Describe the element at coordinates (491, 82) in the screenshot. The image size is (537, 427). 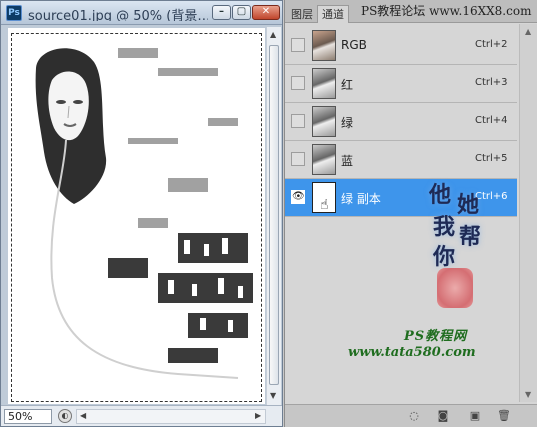
I see `channel-shortcut: Ctrl+3` at that location.